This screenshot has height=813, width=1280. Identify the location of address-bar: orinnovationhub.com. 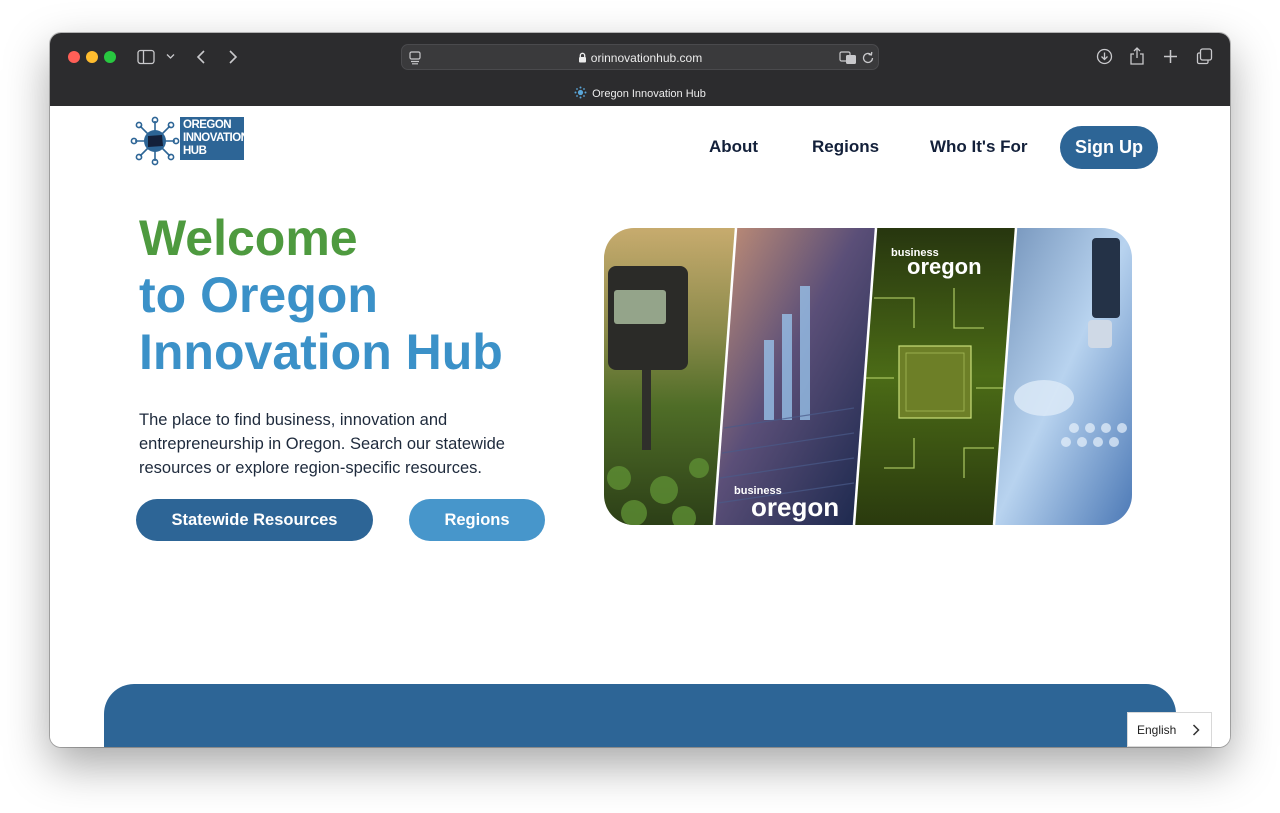
(640, 57).